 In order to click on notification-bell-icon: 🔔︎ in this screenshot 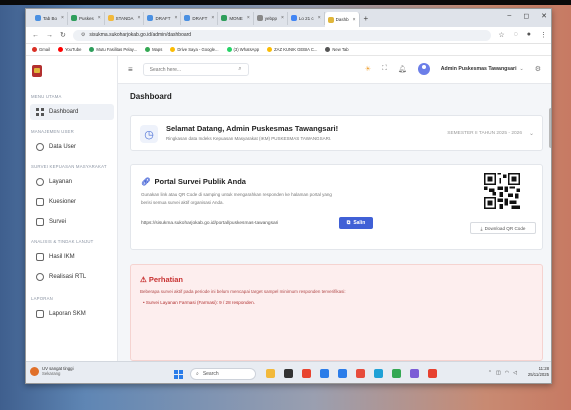, I will do `click(402, 69)`.